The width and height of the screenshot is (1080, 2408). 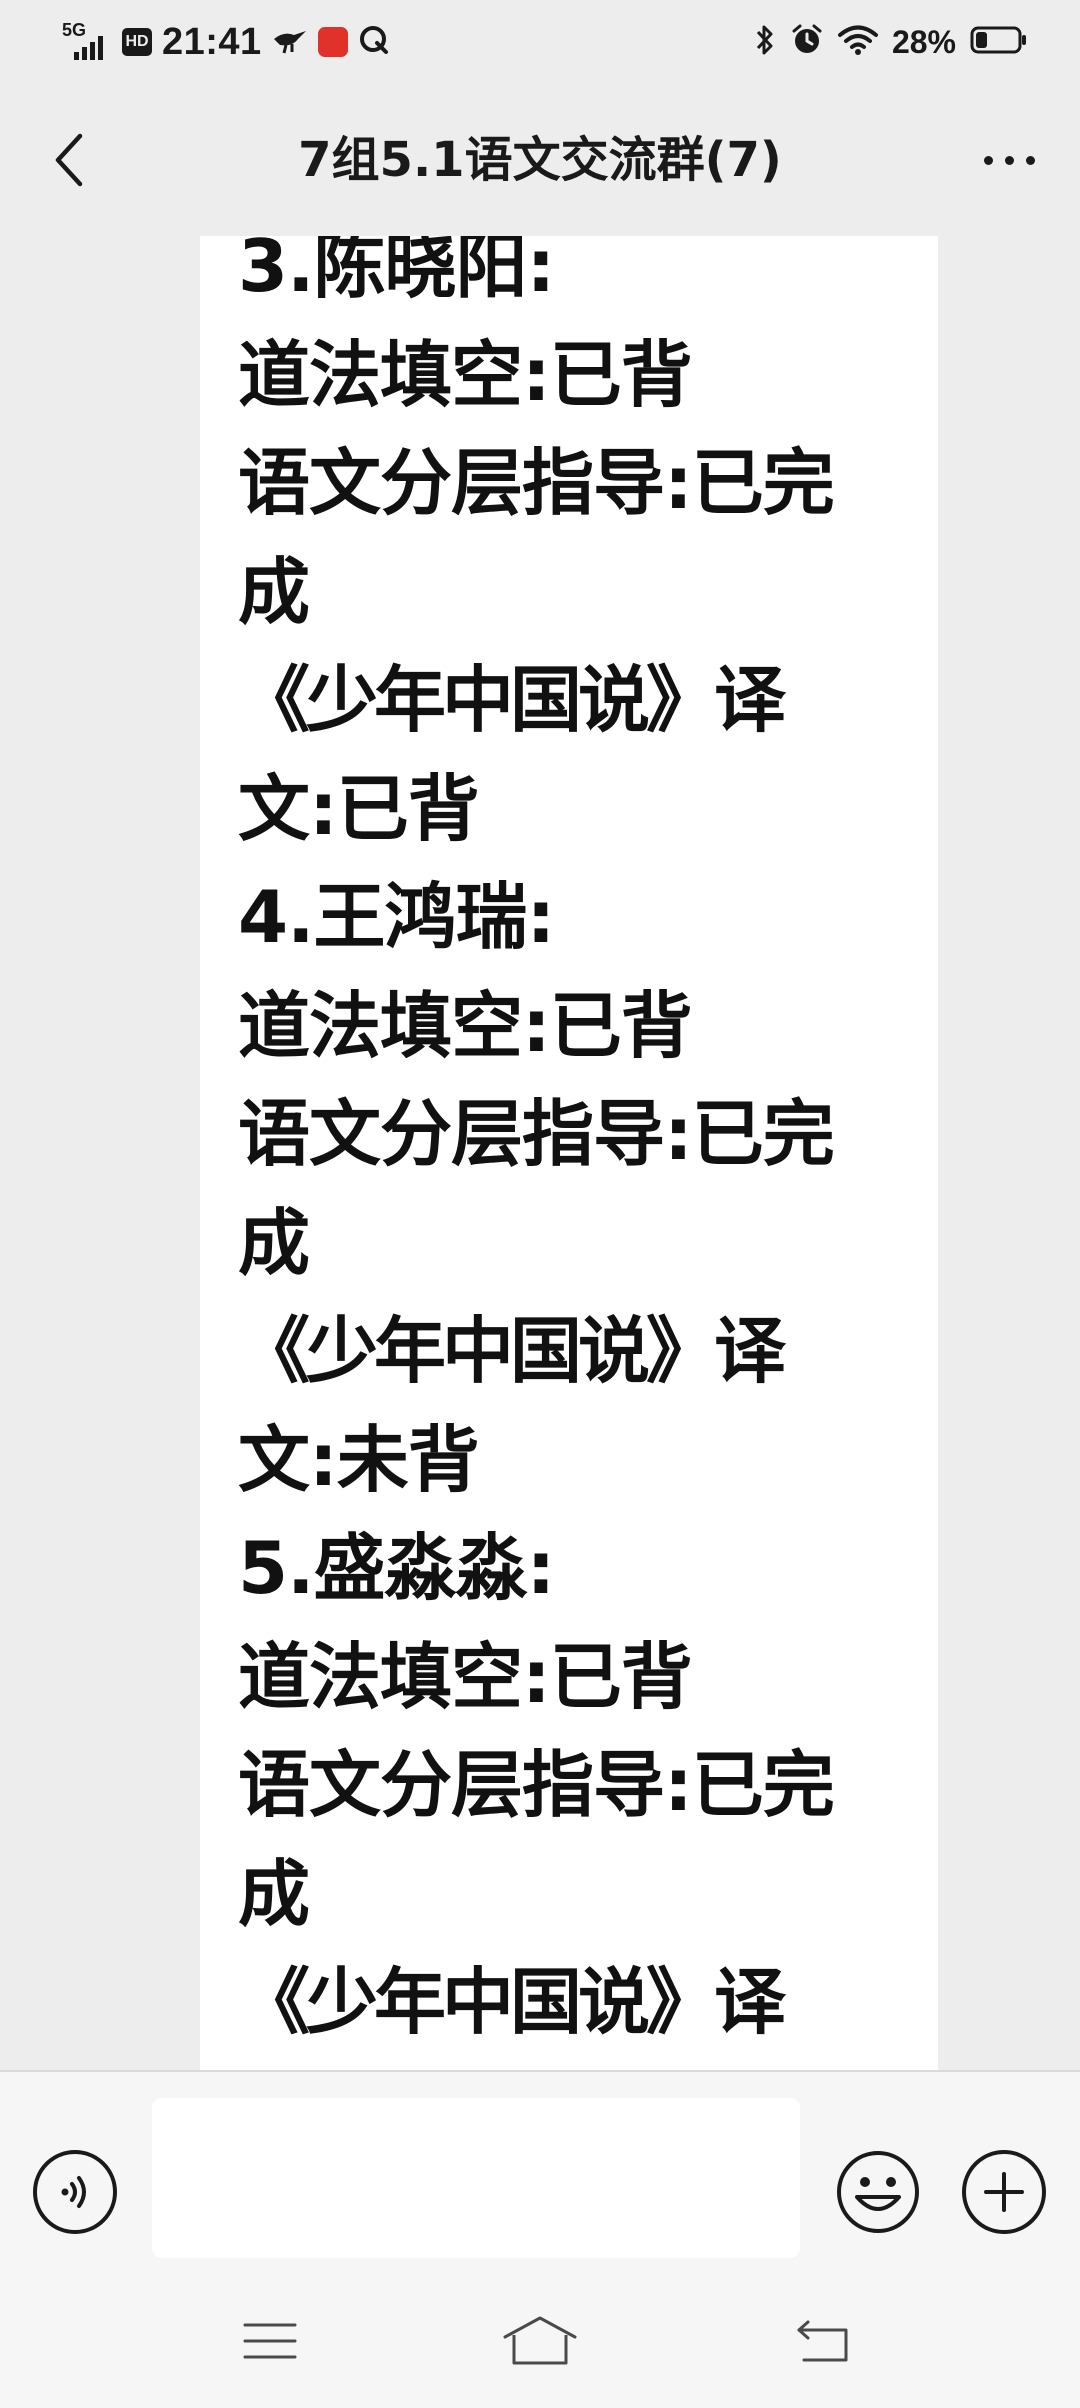 I want to click on status-bar: 5G HD 21:41 28%, so click(x=540, y=42).